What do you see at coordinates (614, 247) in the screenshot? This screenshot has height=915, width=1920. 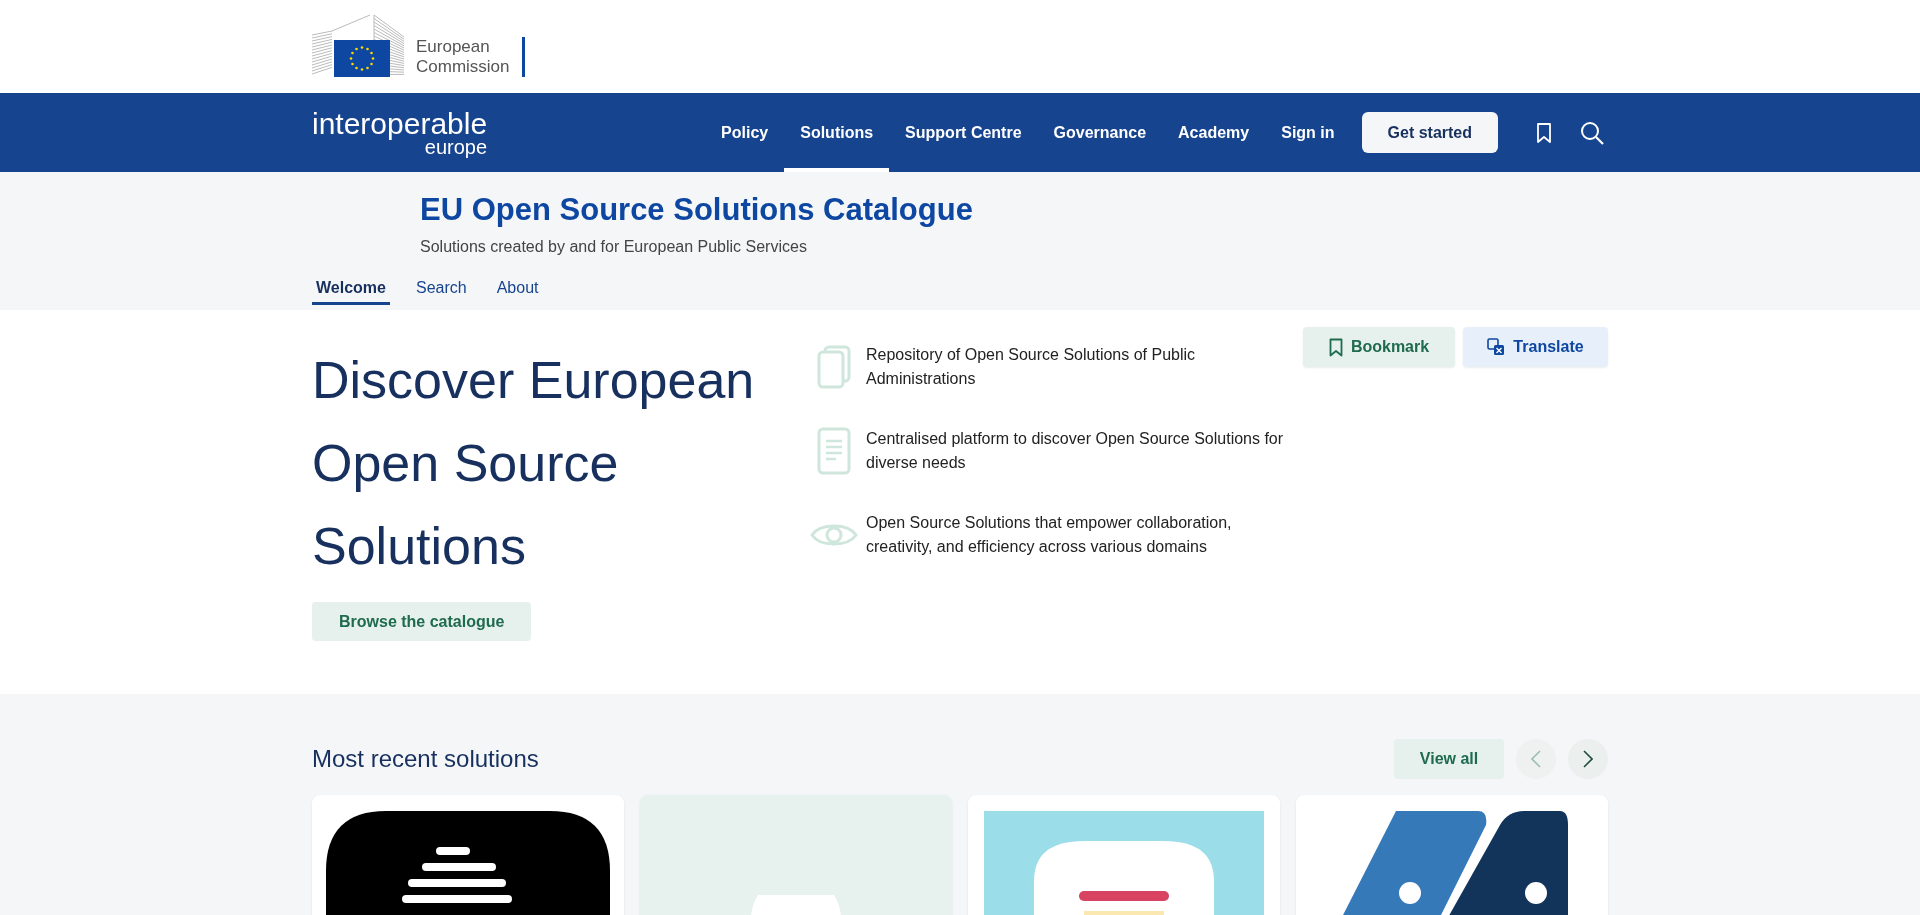 I see `page-subtitle: Solutions created by and for European Public Services` at bounding box center [614, 247].